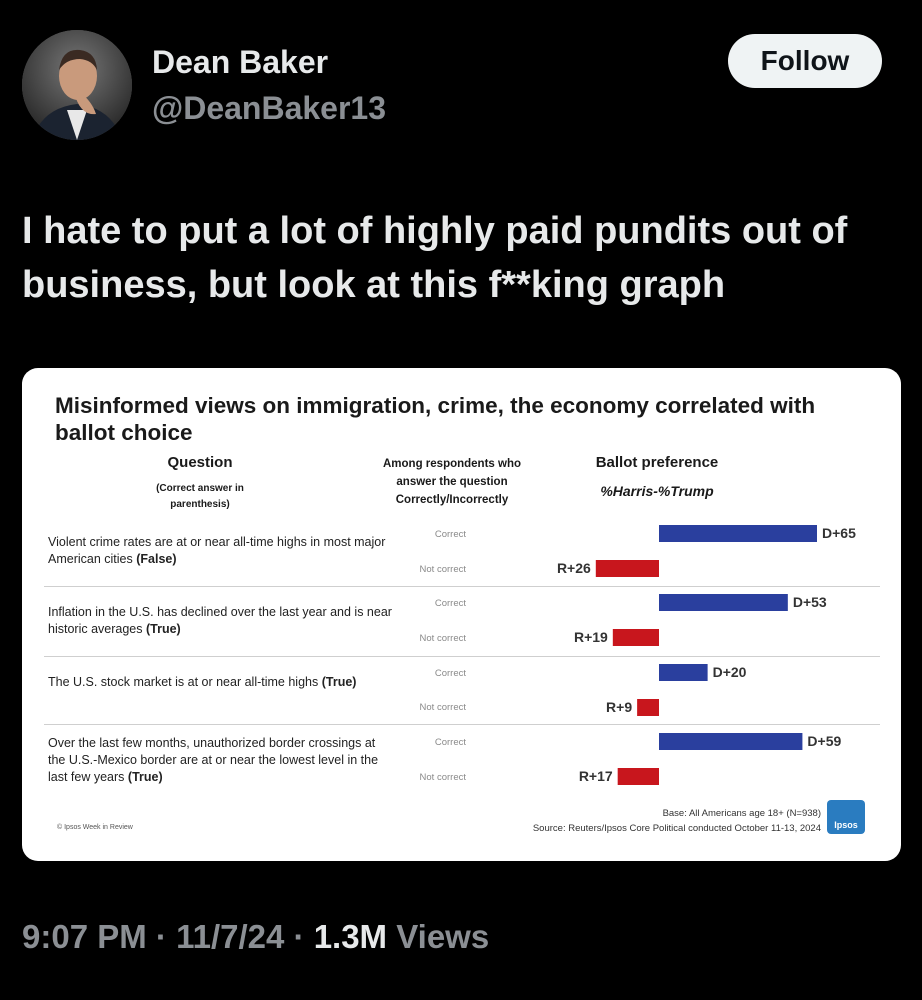 The height and width of the screenshot is (1000, 922). Describe the element at coordinates (741, 813) in the screenshot. I see `base-note: Base: All Americans age 18+ (N=938)` at that location.